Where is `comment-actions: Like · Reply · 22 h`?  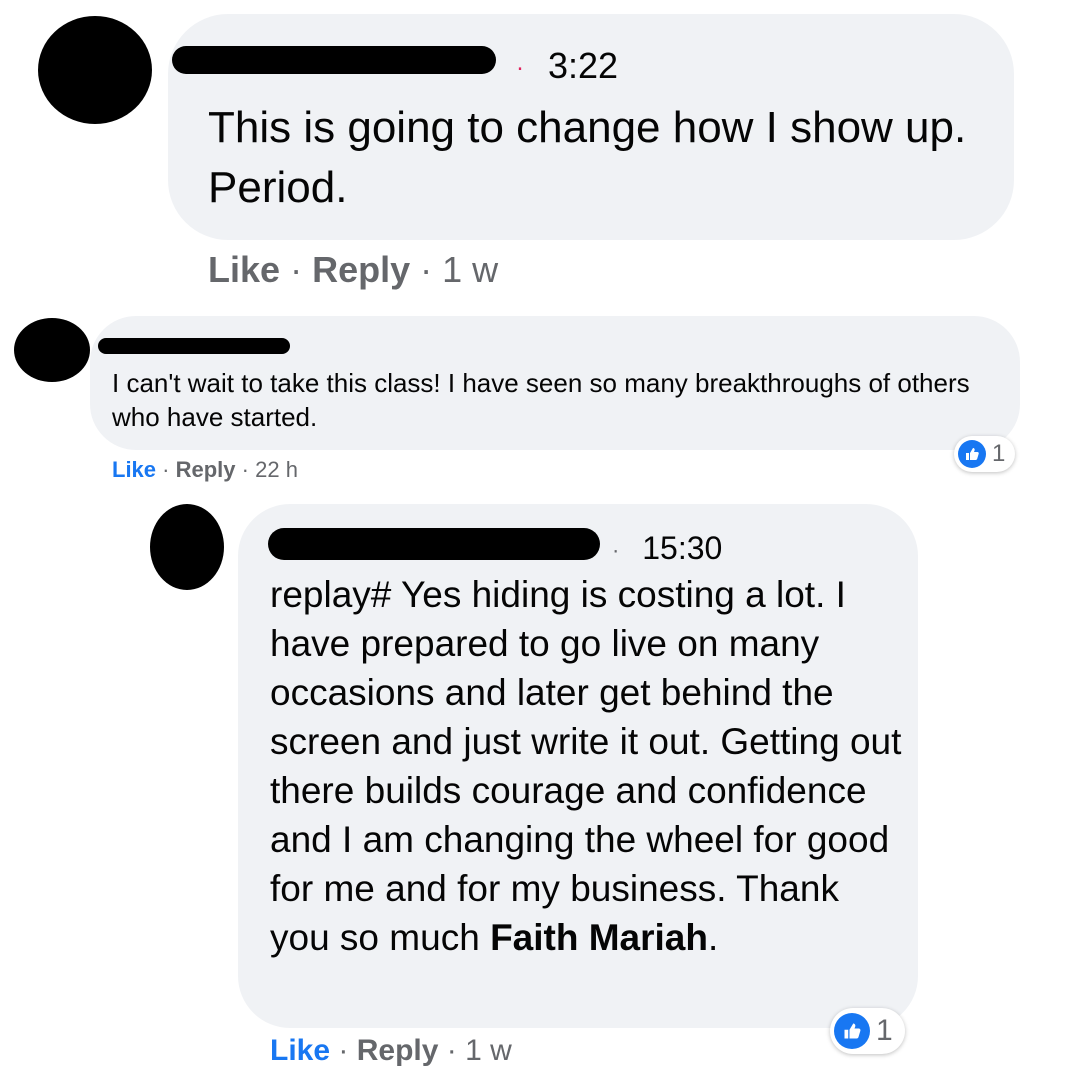 comment-actions: Like · Reply · 22 h is located at coordinates (205, 469).